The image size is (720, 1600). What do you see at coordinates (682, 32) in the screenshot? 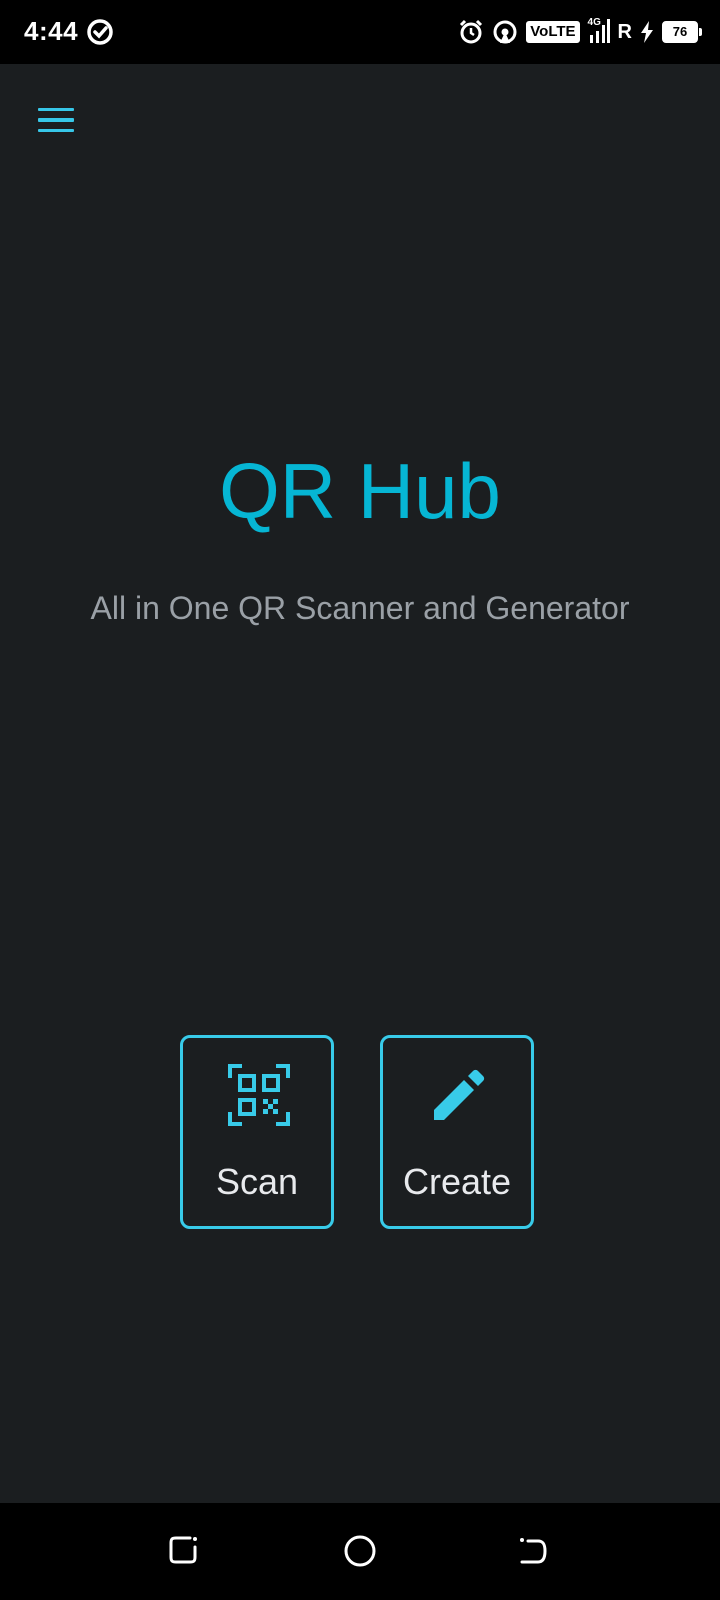
I see `battery-indicator: 76` at bounding box center [682, 32].